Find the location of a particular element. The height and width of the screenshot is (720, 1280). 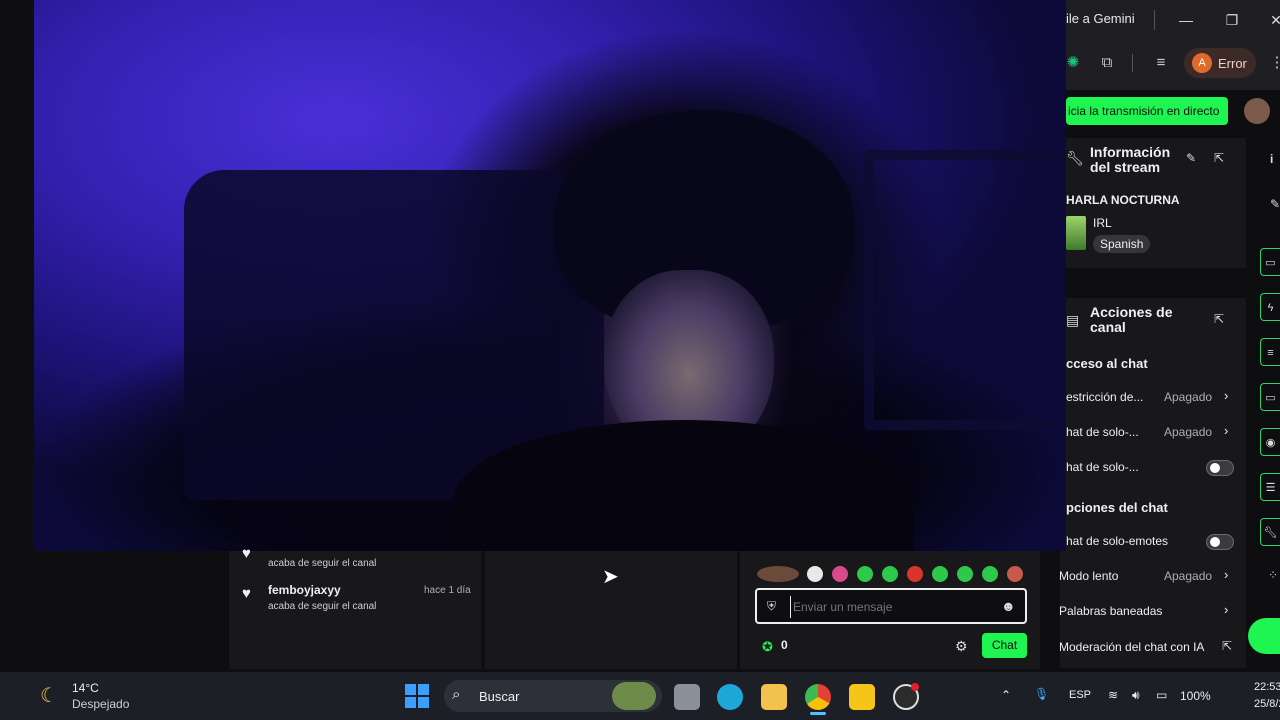

battery-icon: ▭ is located at coordinates (1161, 695).